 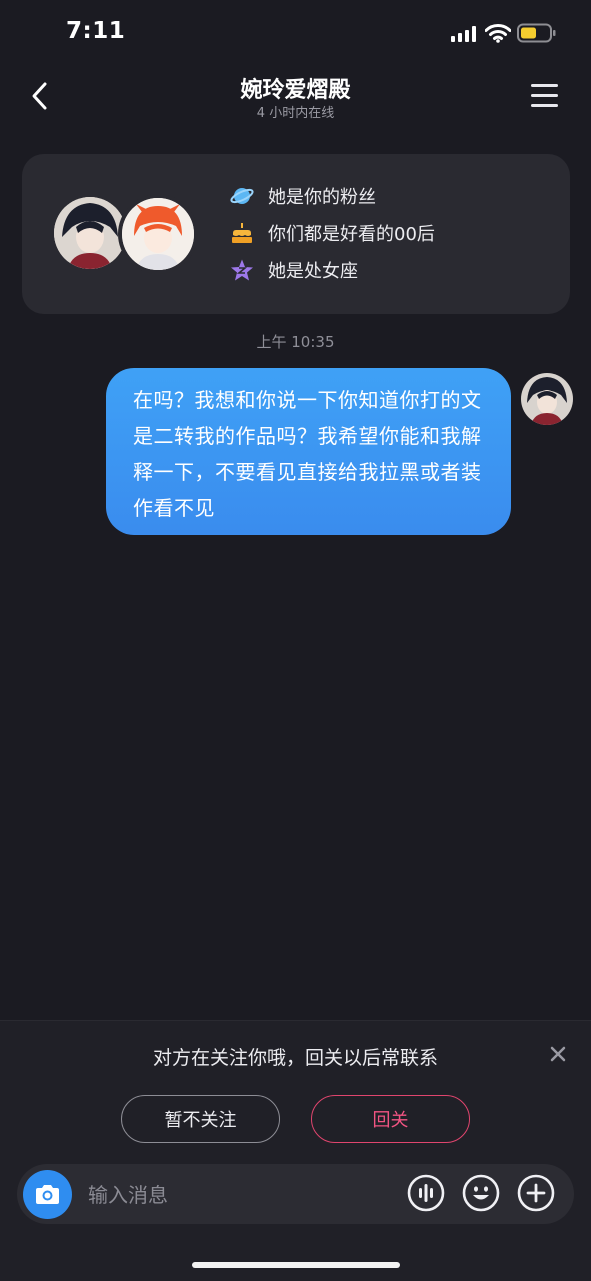 I want to click on info-text-age: 你们都是好看的00后, so click(x=351, y=234).